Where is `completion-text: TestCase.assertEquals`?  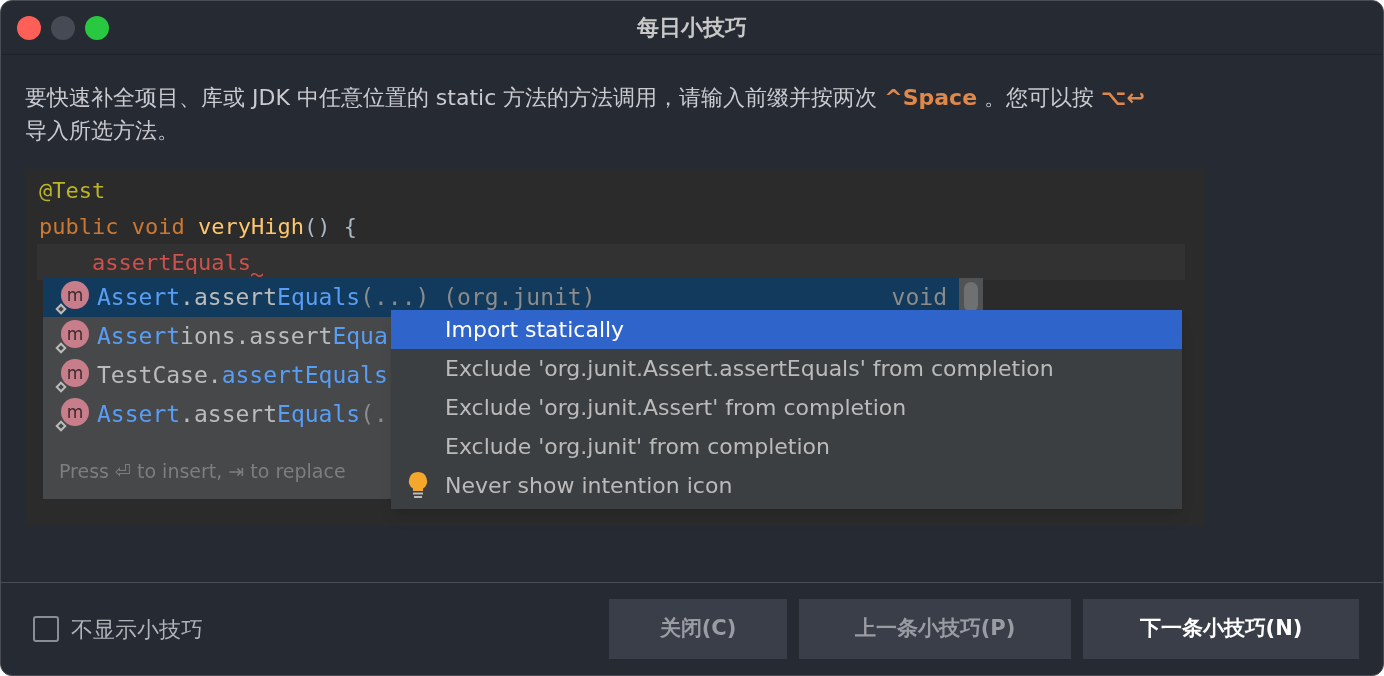
completion-text: TestCase.assertEquals is located at coordinates (242, 376).